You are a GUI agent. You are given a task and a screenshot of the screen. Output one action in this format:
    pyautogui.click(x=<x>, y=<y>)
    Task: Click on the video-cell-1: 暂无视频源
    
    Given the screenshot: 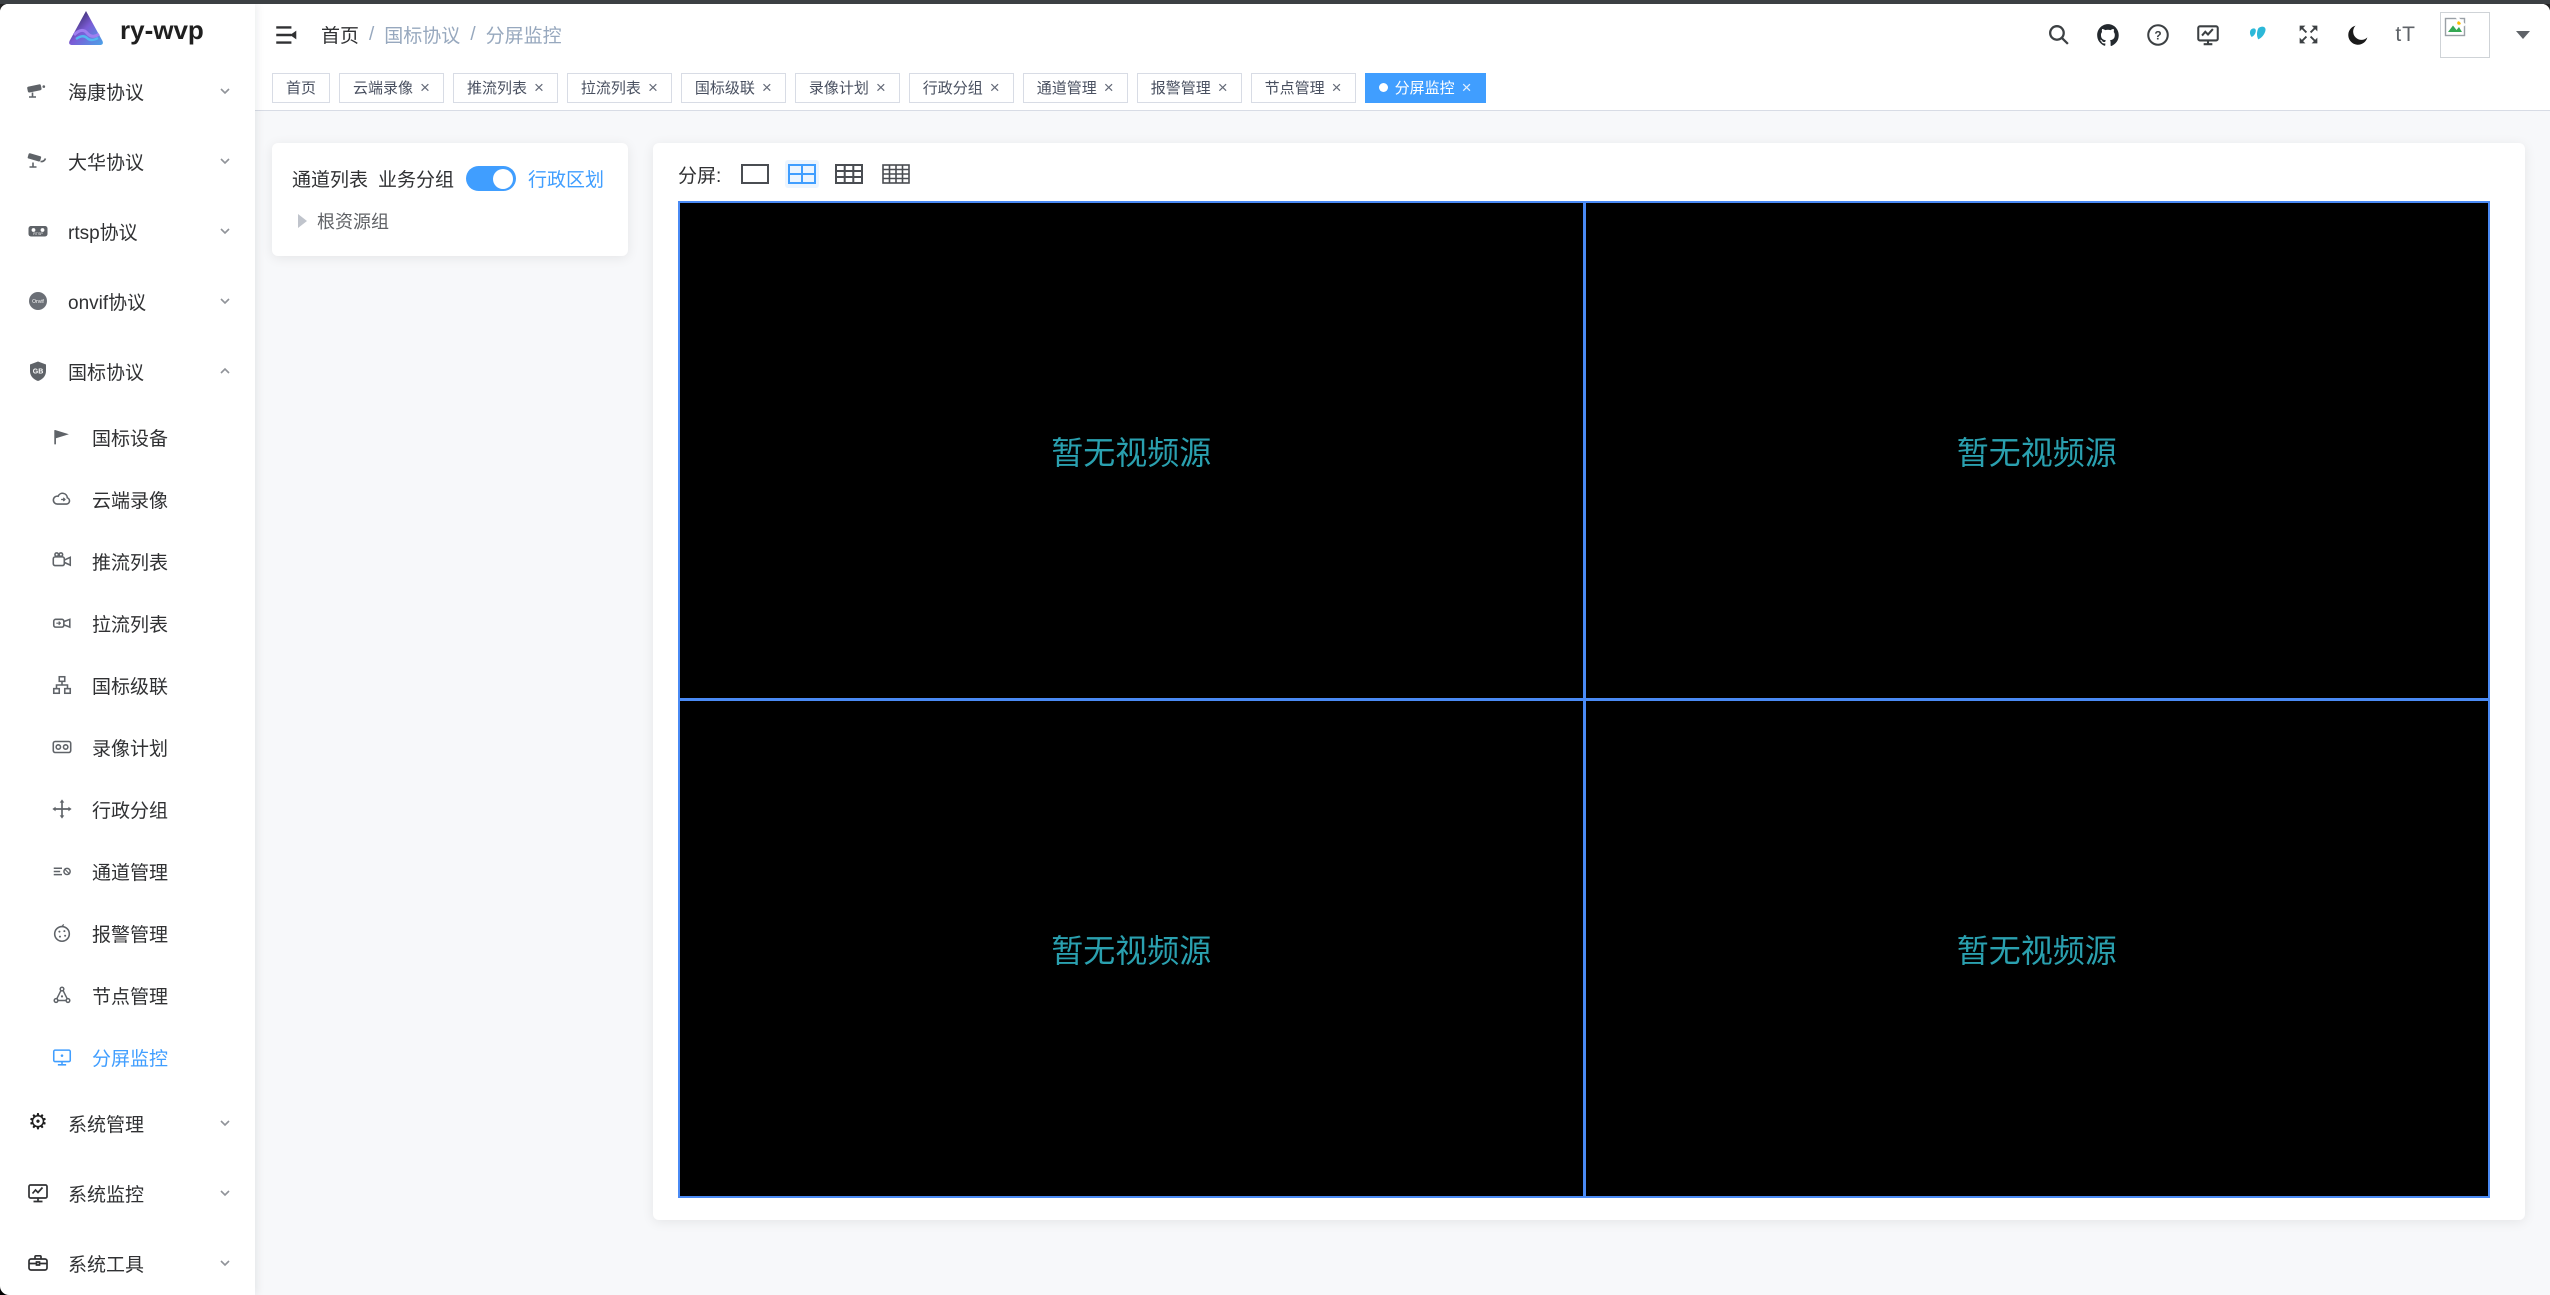 What is the action you would take?
    pyautogui.click(x=1131, y=450)
    